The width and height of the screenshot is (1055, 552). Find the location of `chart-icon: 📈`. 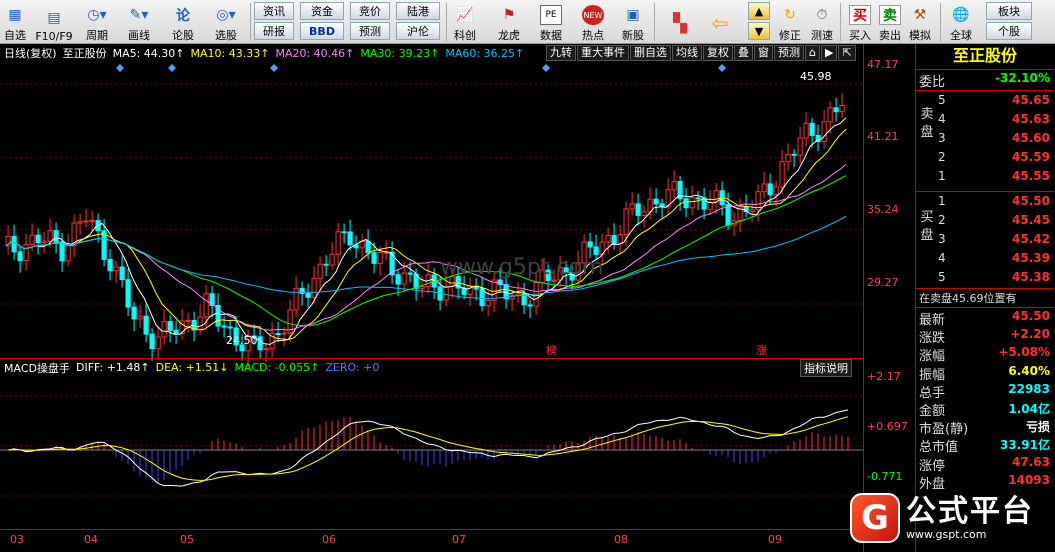

chart-icon: 📈 is located at coordinates (465, 15).